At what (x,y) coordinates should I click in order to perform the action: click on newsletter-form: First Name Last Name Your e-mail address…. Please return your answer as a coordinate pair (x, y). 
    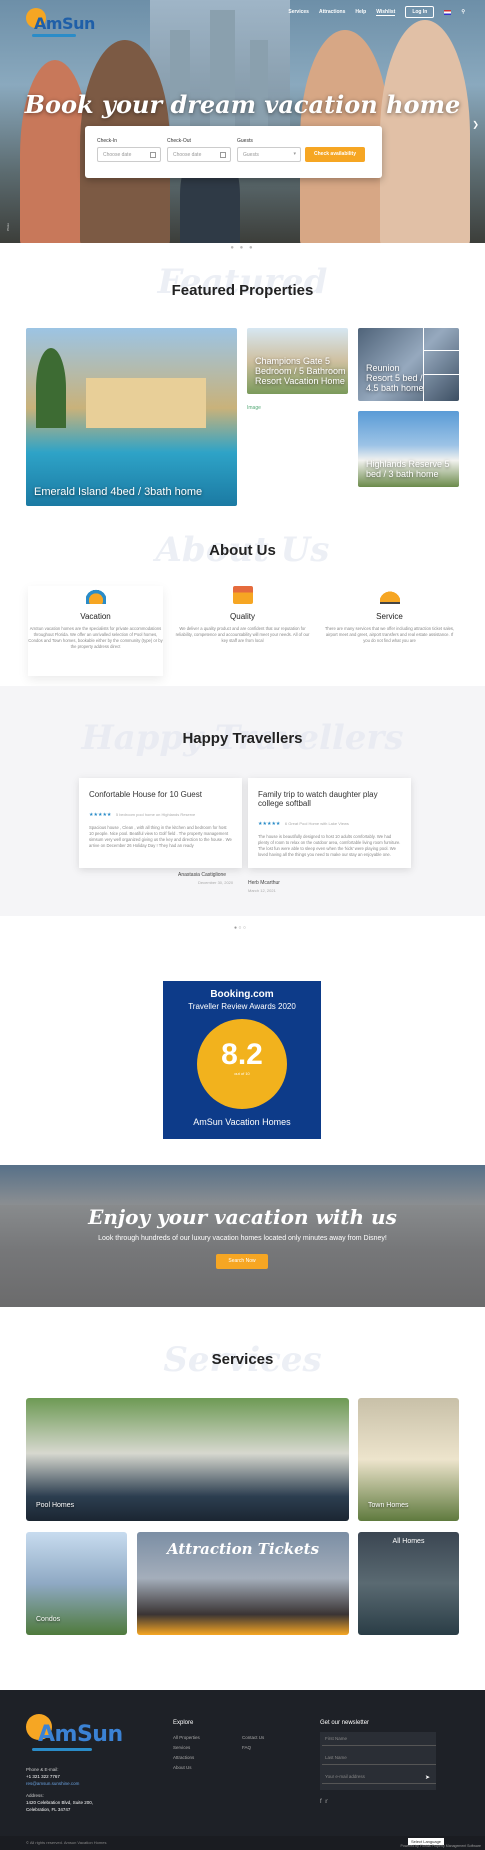
    Looking at the image, I should click on (378, 1761).